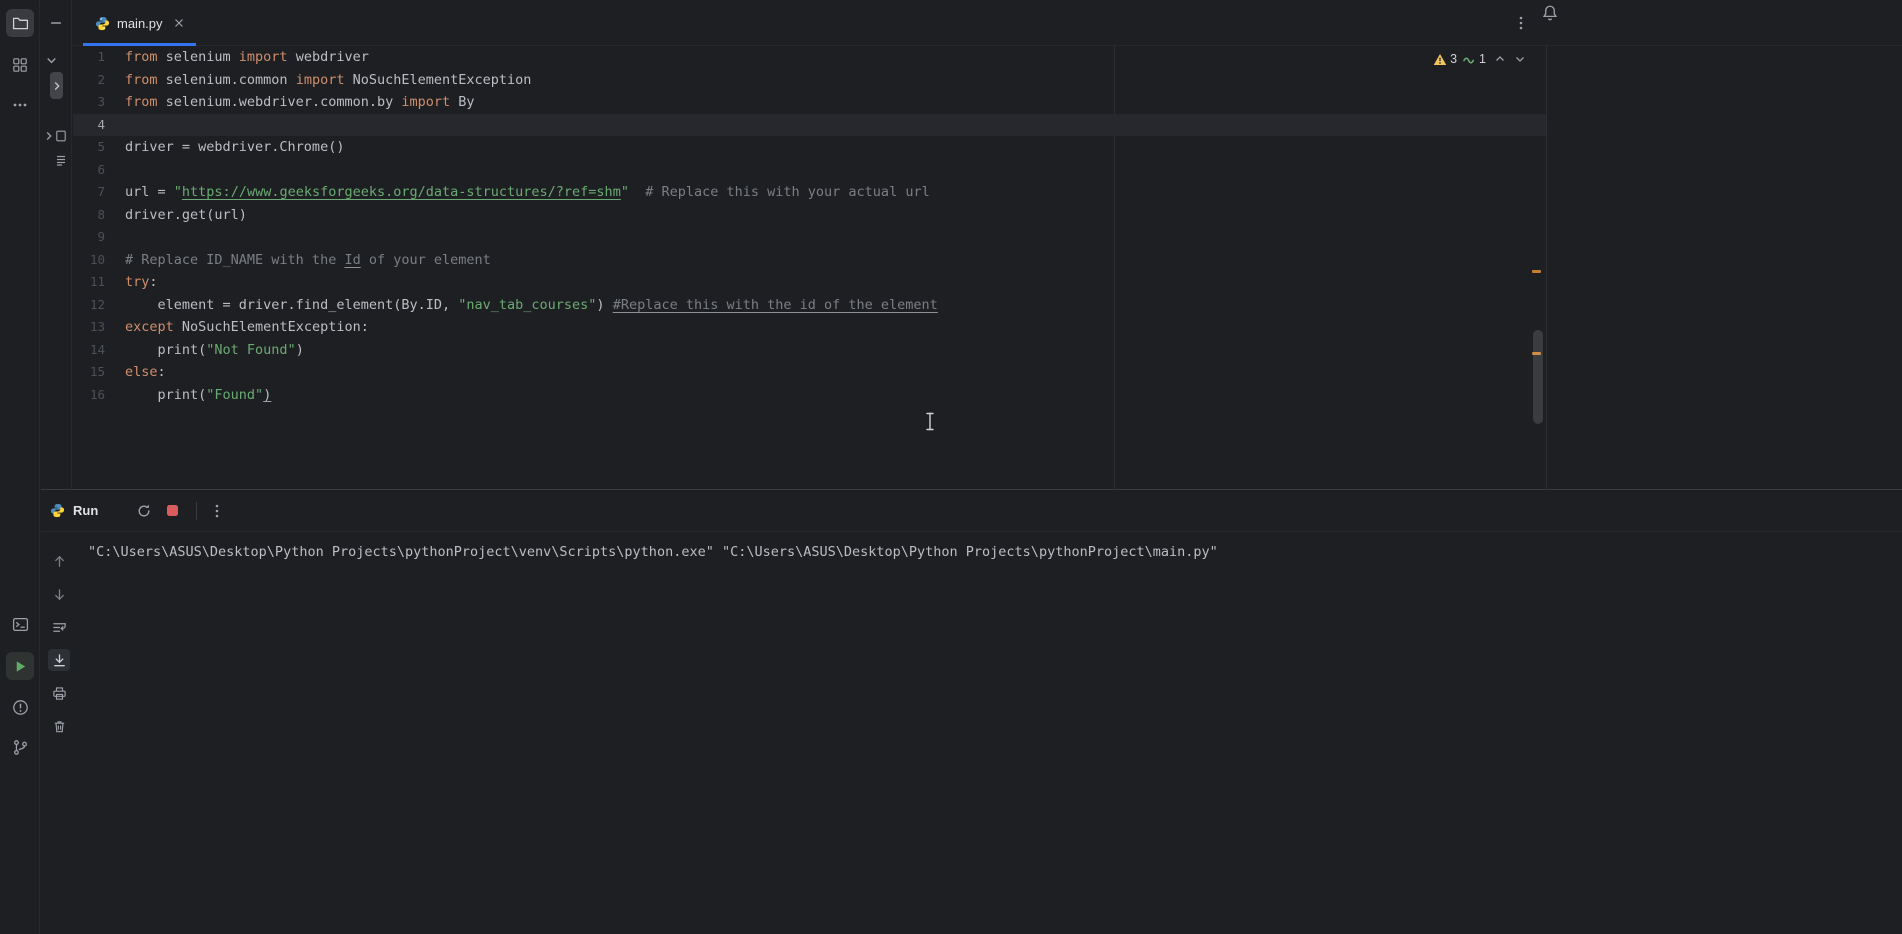  I want to click on console-toolbar, so click(59, 733).